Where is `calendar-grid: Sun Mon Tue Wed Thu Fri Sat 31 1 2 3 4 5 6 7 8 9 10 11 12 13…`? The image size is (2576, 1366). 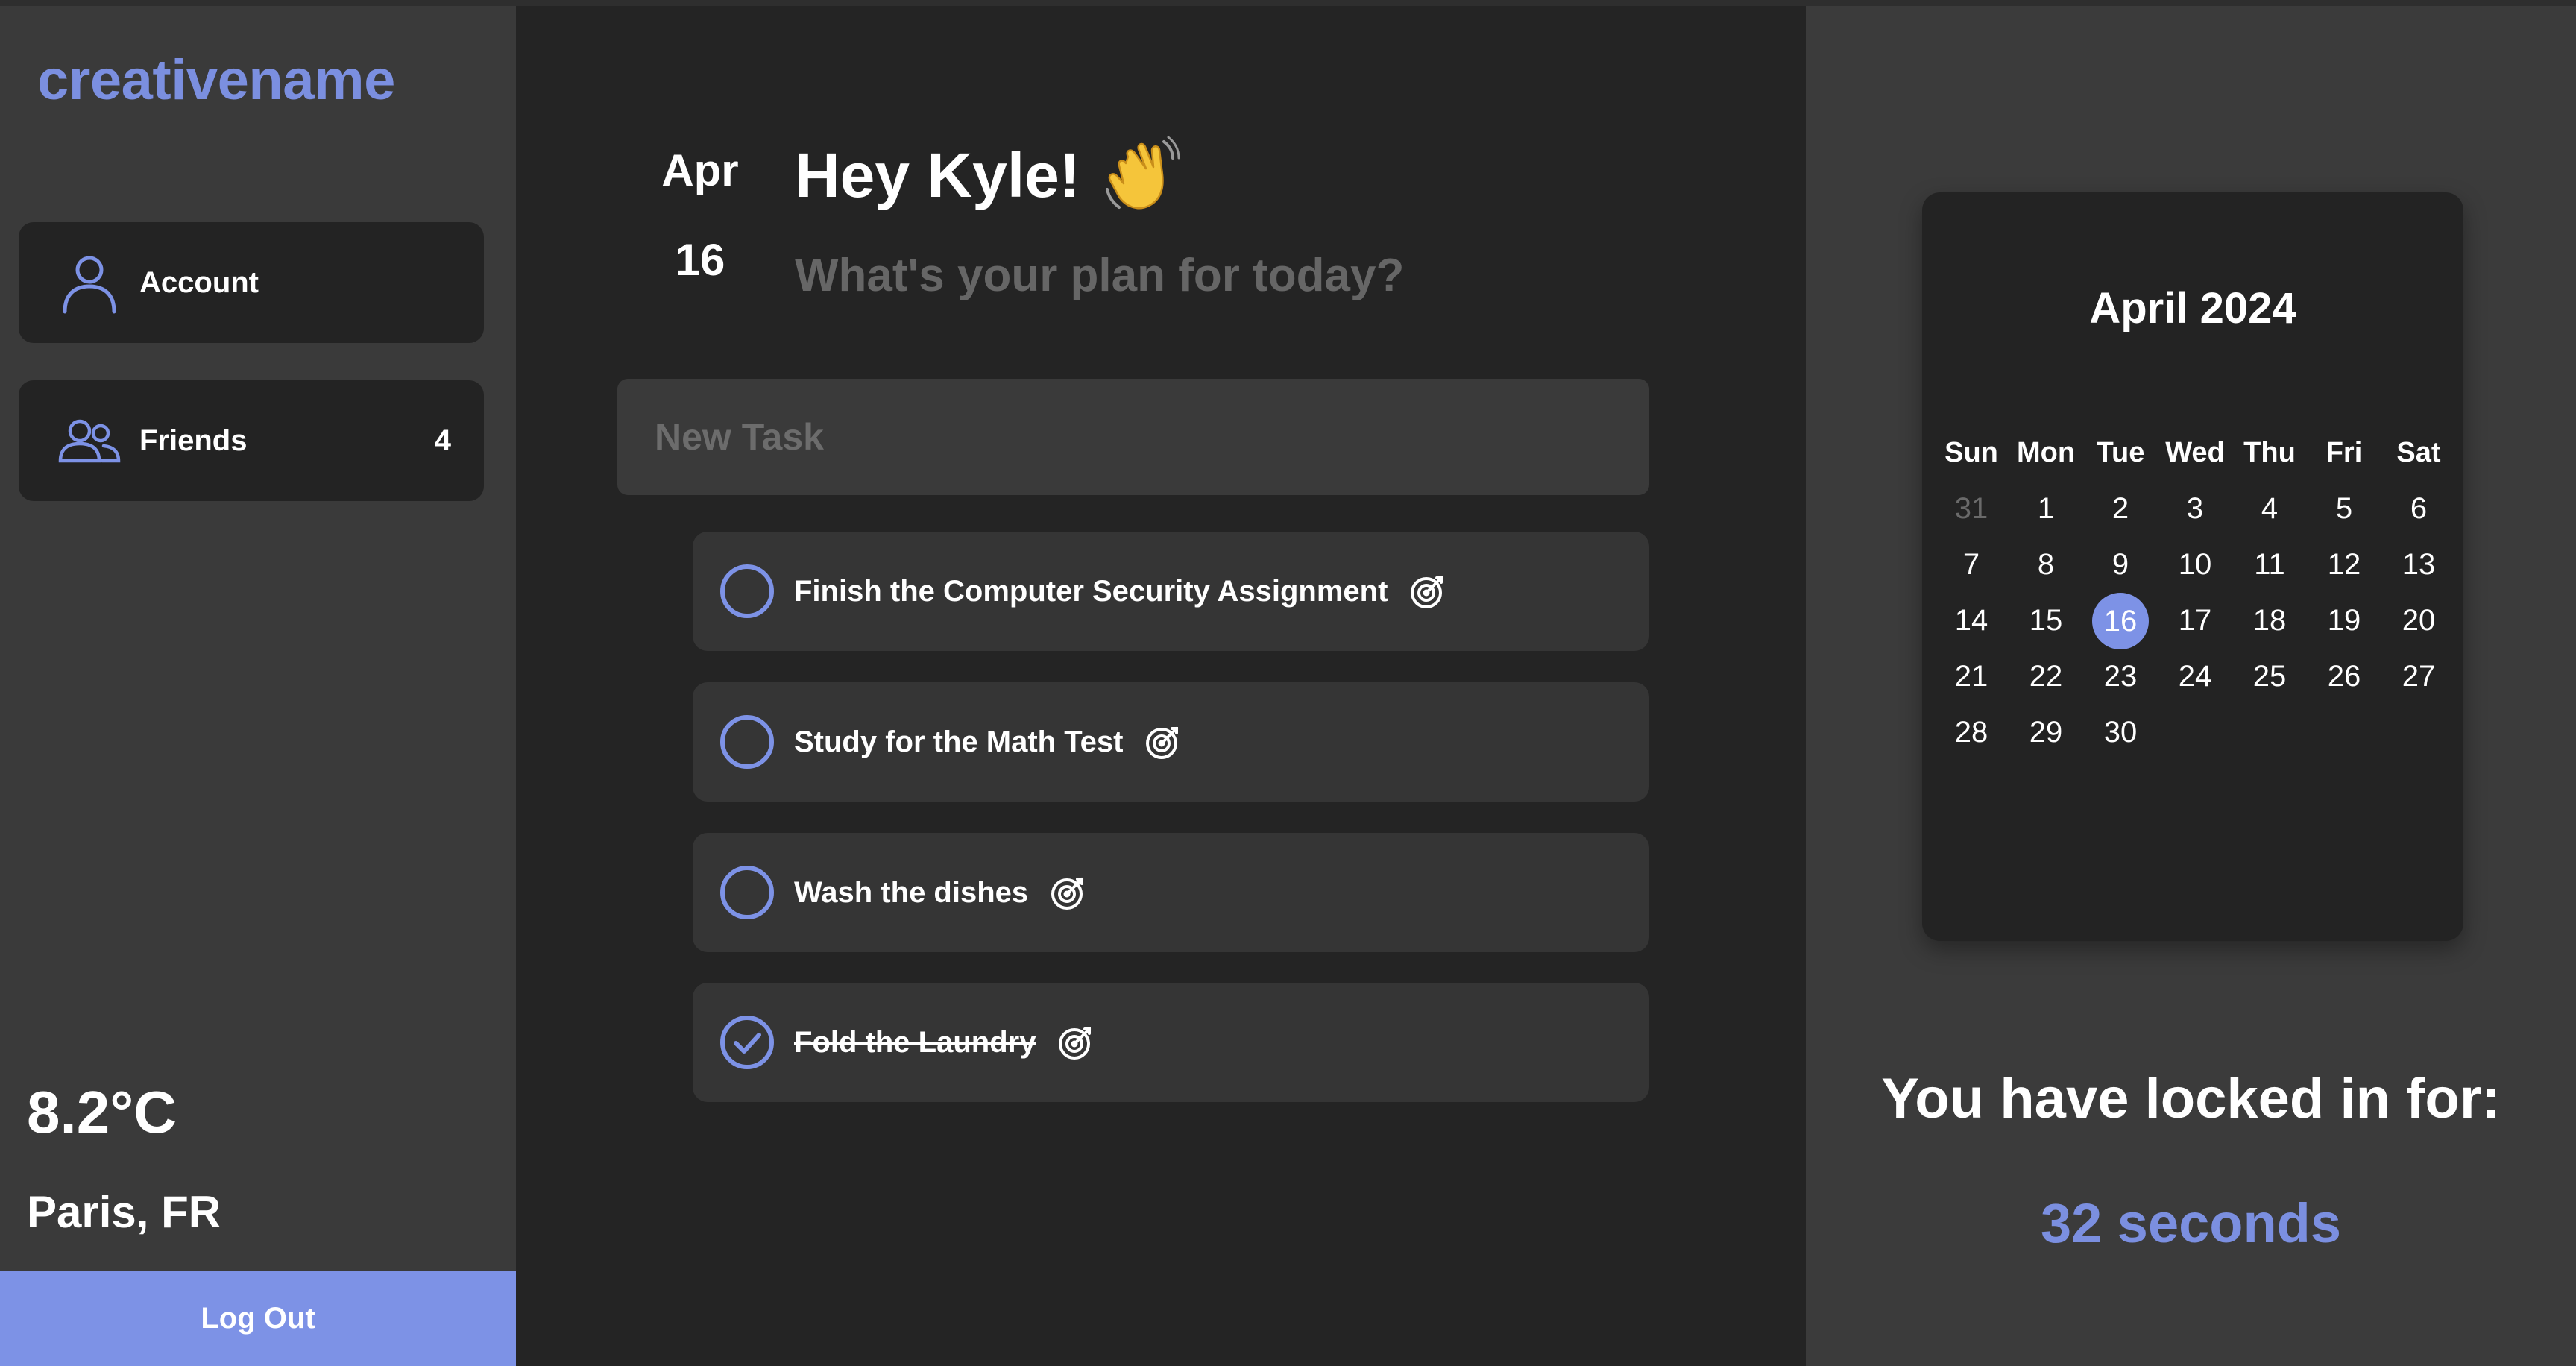
calendar-grid: Sun Mon Tue Wed Thu Fri Sat 31 1 2 3 4 5 6 7 8 9 10 11 12 13… is located at coordinates (2195, 593).